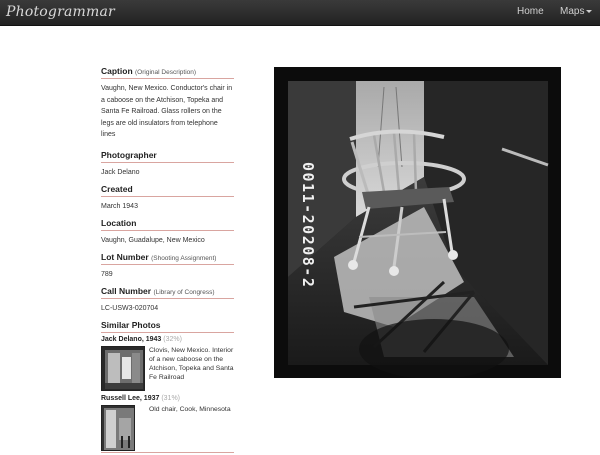 The image size is (600, 455). I want to click on caption-label: Caption, so click(117, 71).